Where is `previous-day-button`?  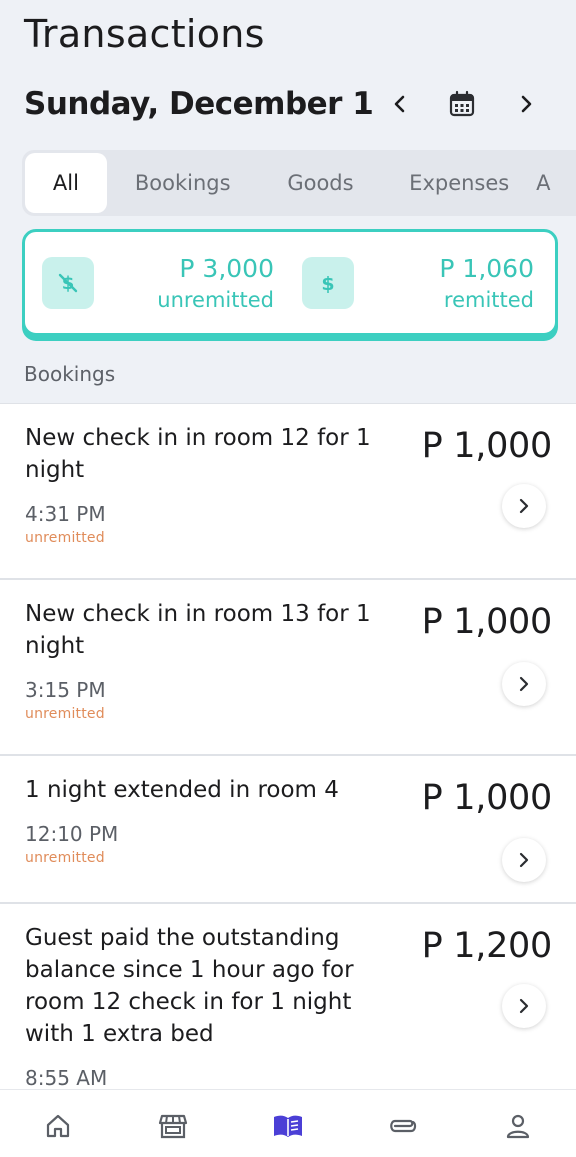 previous-day-button is located at coordinates (400, 104).